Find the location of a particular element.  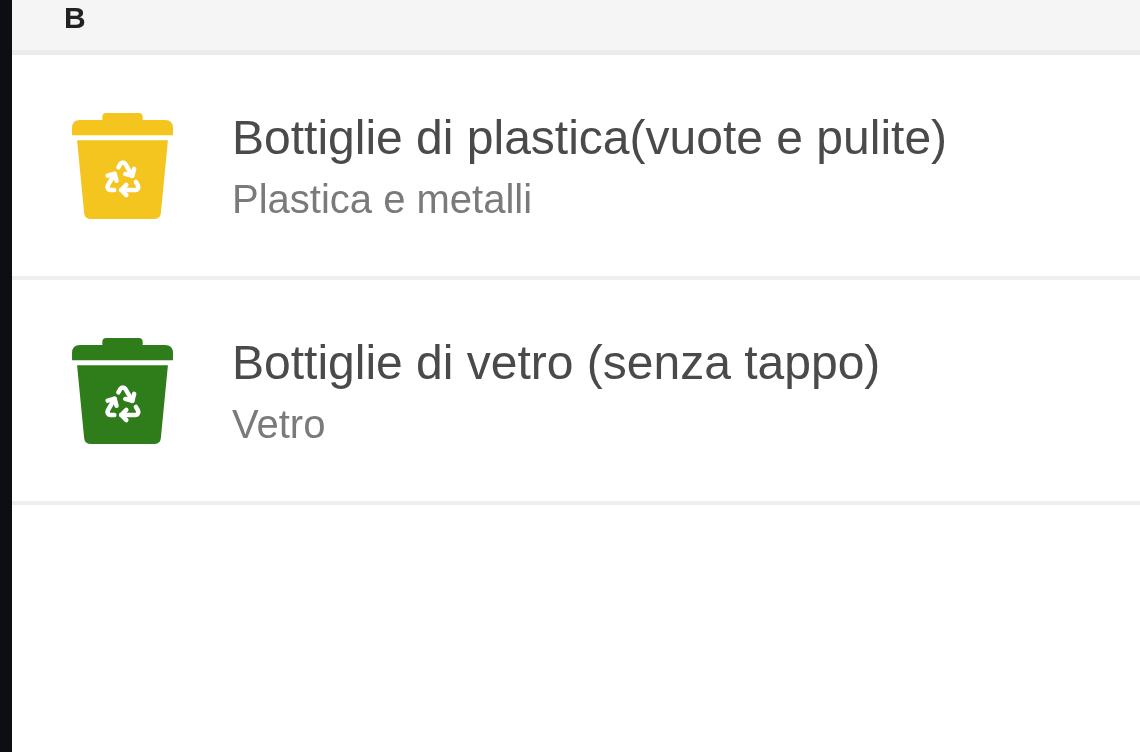

section-letter: B is located at coordinates (75, 18).